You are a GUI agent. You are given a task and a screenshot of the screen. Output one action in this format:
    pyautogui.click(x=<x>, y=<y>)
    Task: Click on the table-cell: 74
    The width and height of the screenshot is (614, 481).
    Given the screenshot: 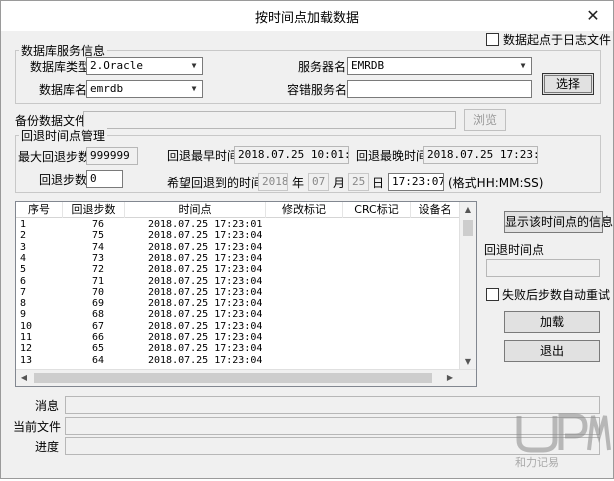 What is the action you would take?
    pyautogui.click(x=98, y=247)
    